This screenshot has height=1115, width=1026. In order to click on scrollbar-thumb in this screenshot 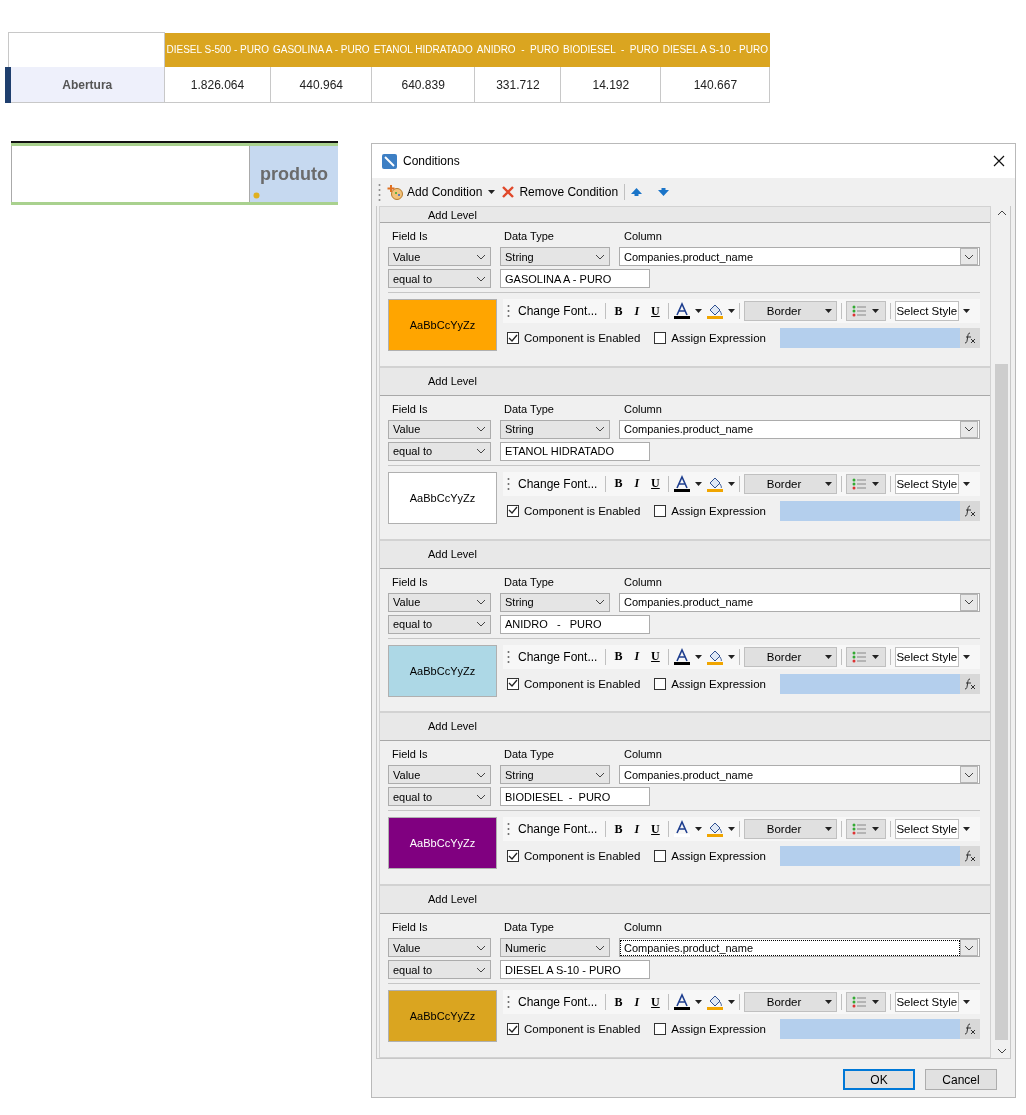, I will do `click(1001, 702)`.